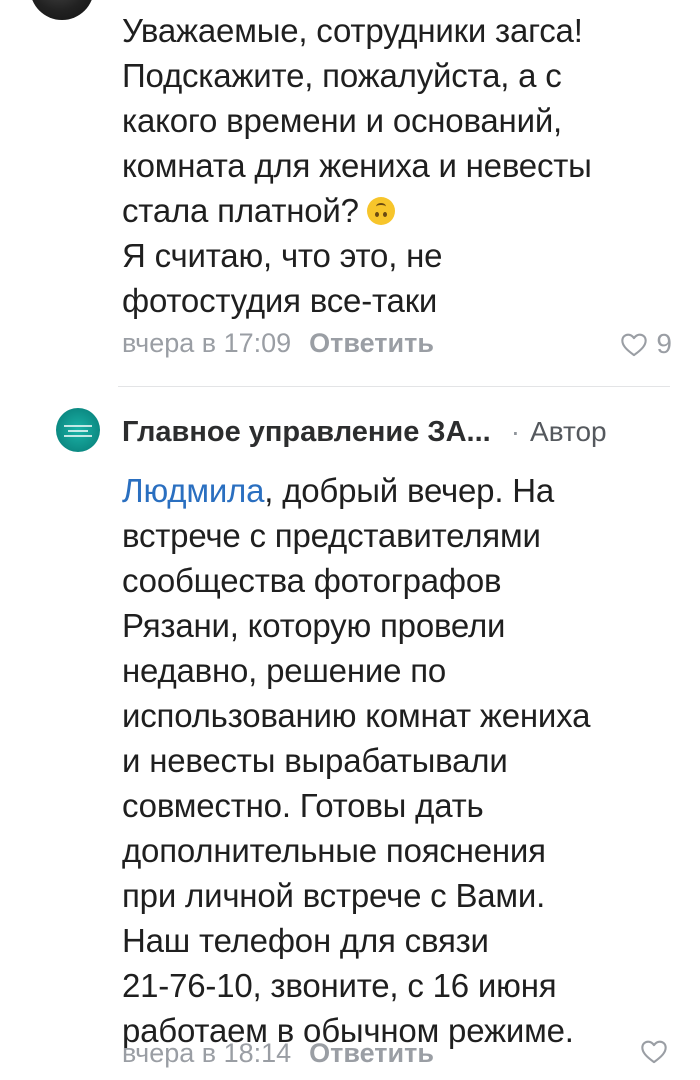  I want to click on like-count: 9, so click(664, 343).